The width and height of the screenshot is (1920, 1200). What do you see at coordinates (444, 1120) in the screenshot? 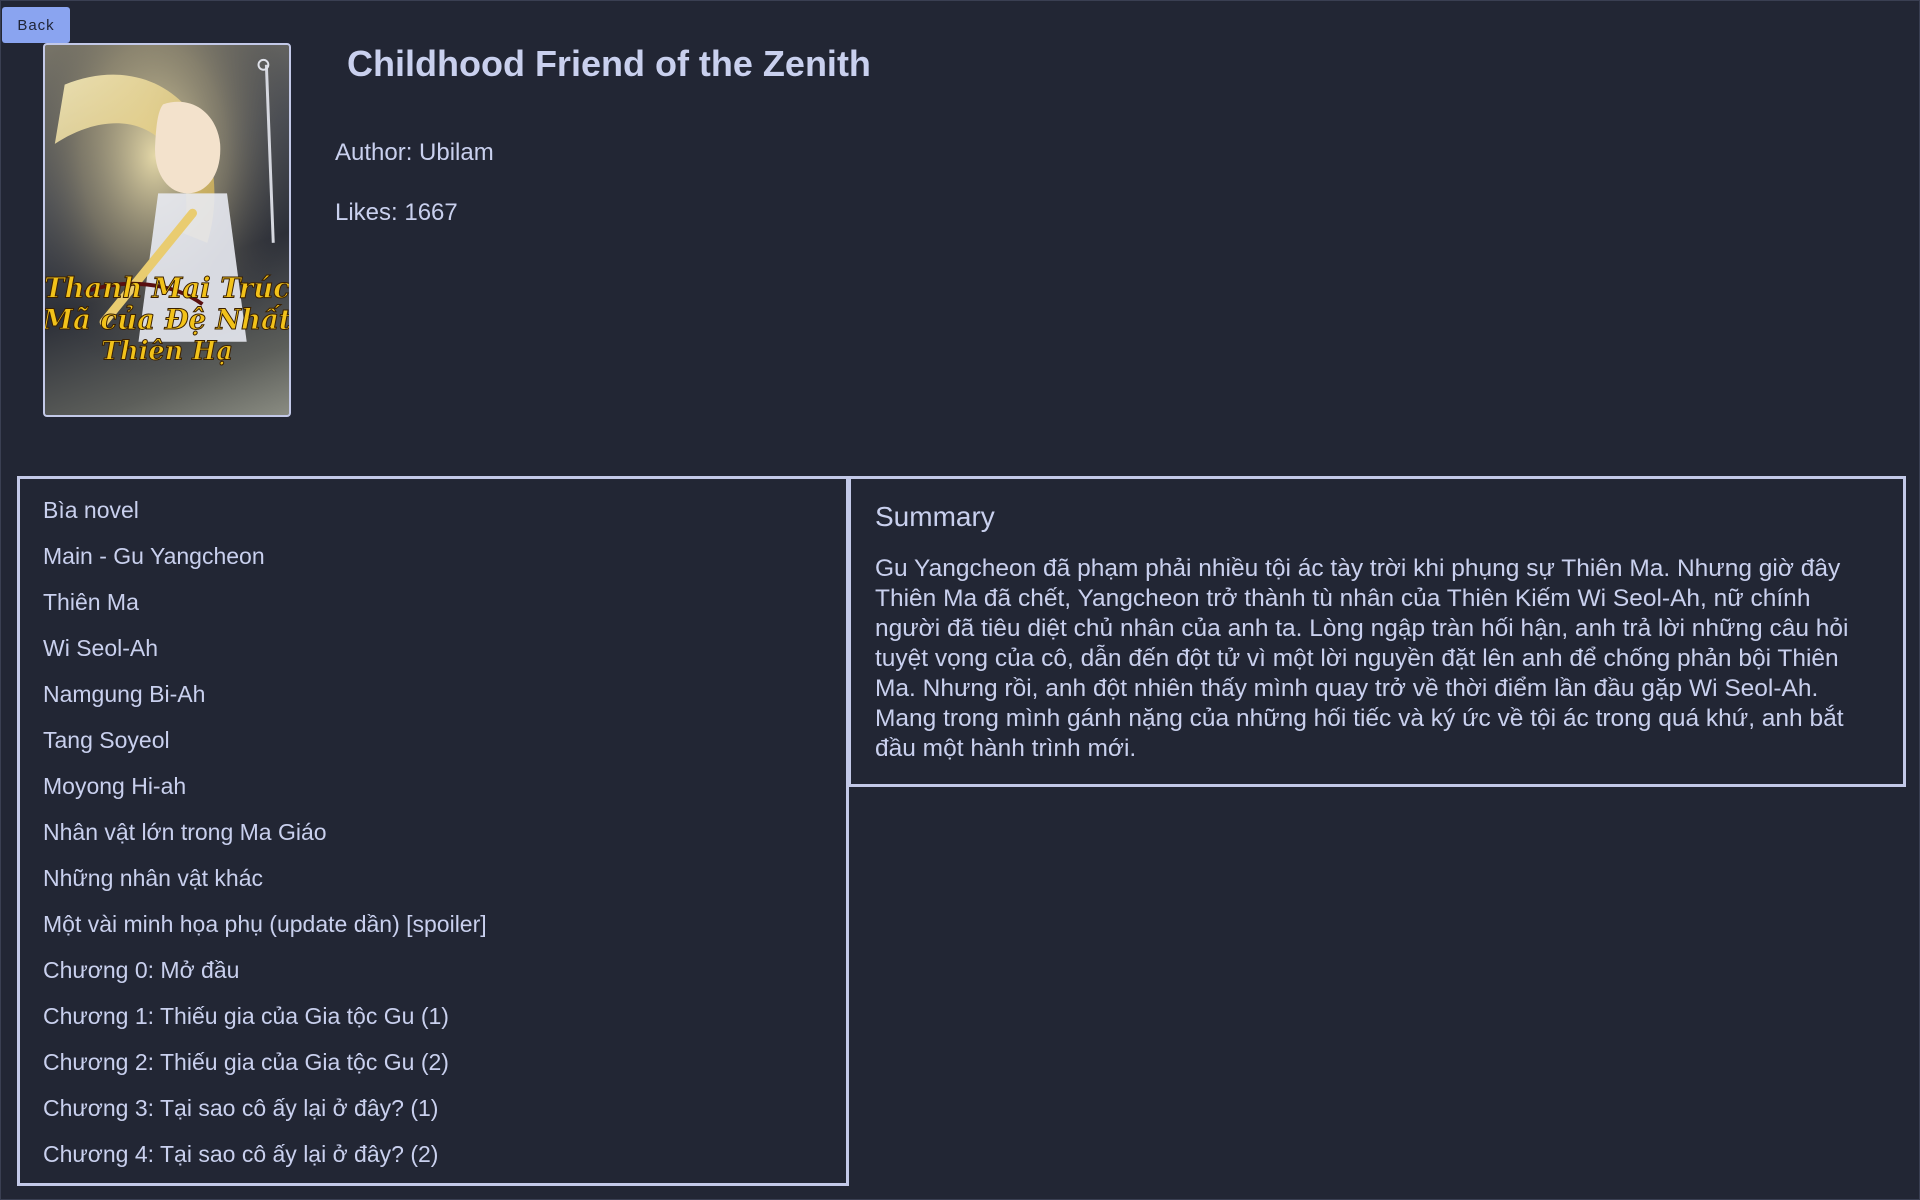
I see `chapter-item: Chương 3: Tại sao cô ấy lại ở đây? (1)` at bounding box center [444, 1120].